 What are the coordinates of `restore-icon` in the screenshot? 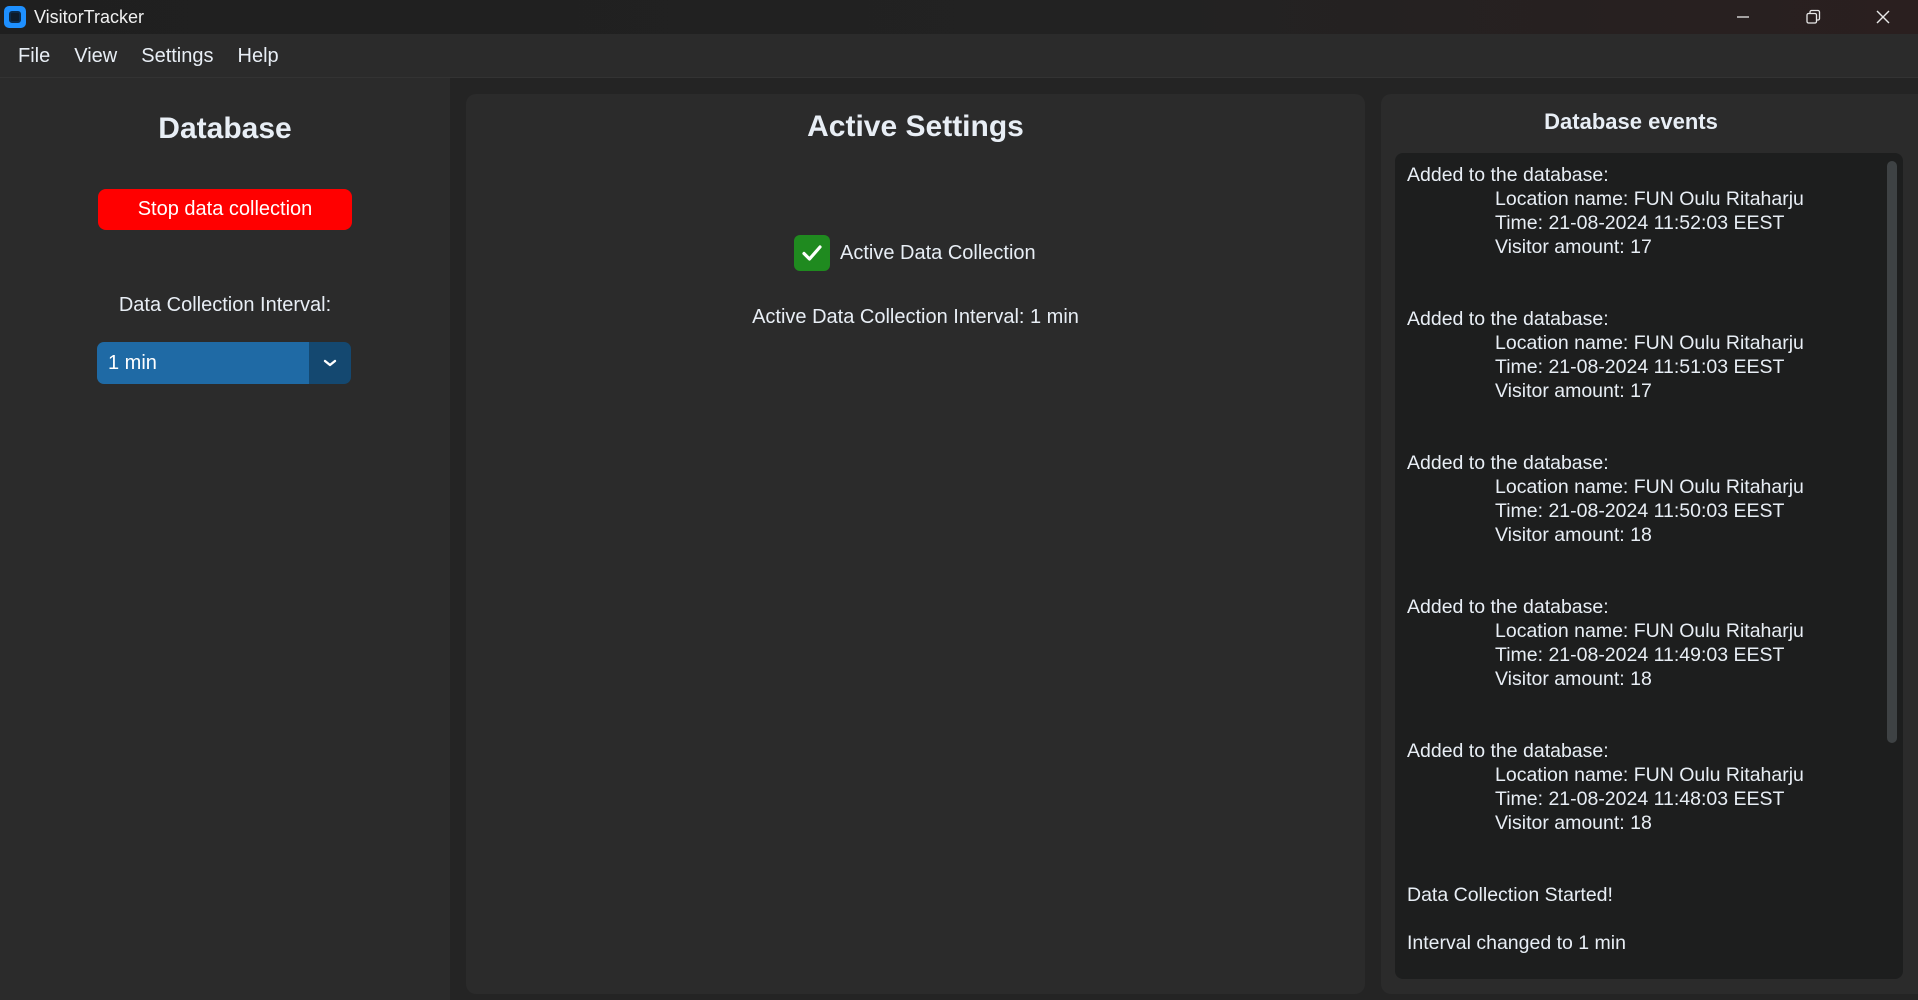 It's located at (1813, 16).